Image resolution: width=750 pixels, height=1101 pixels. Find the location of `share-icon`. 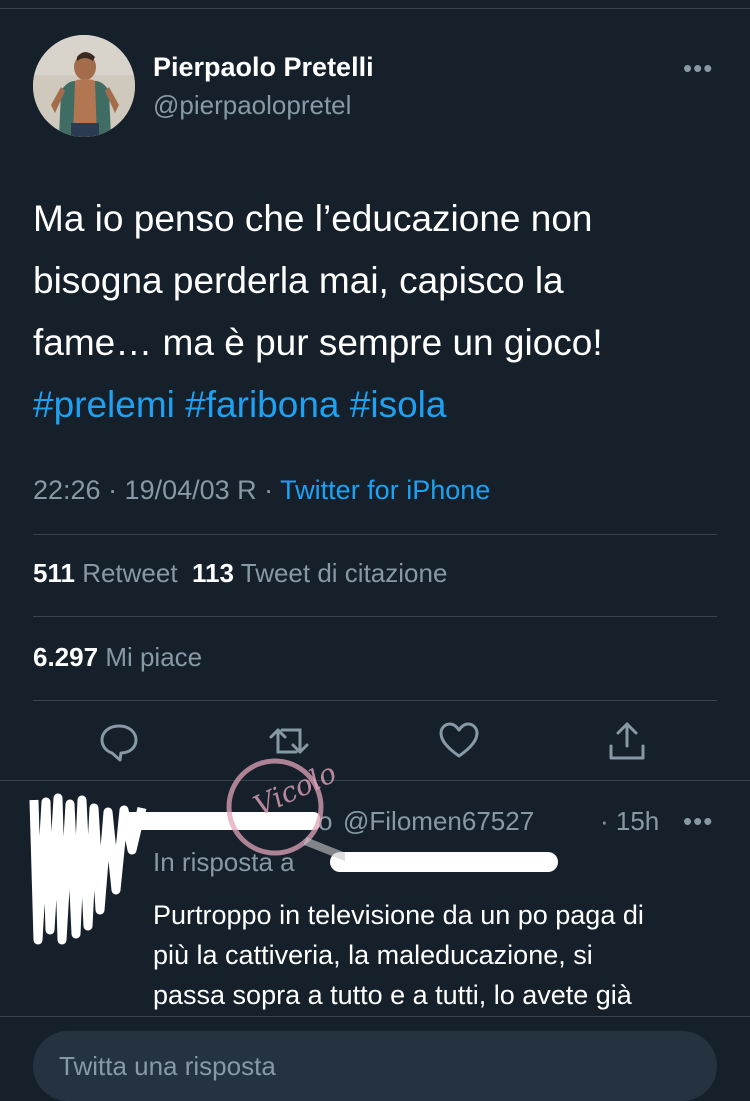

share-icon is located at coordinates (627, 741).